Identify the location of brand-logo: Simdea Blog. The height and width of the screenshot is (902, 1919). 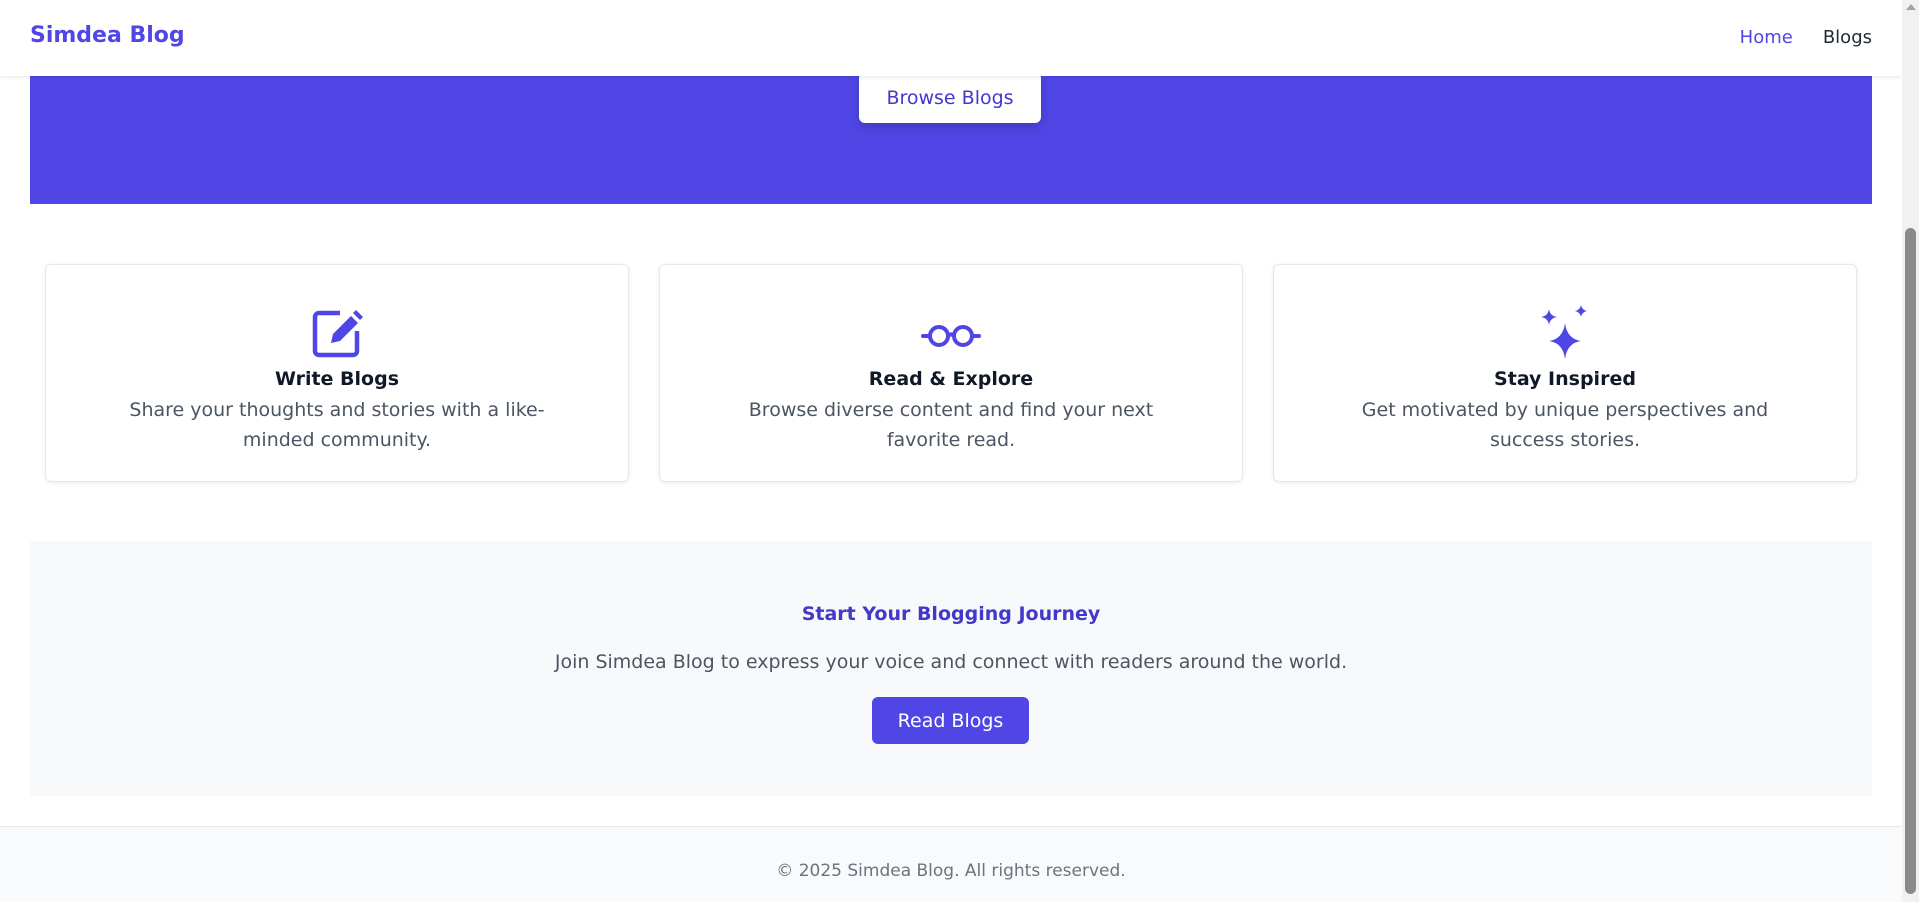
(107, 35).